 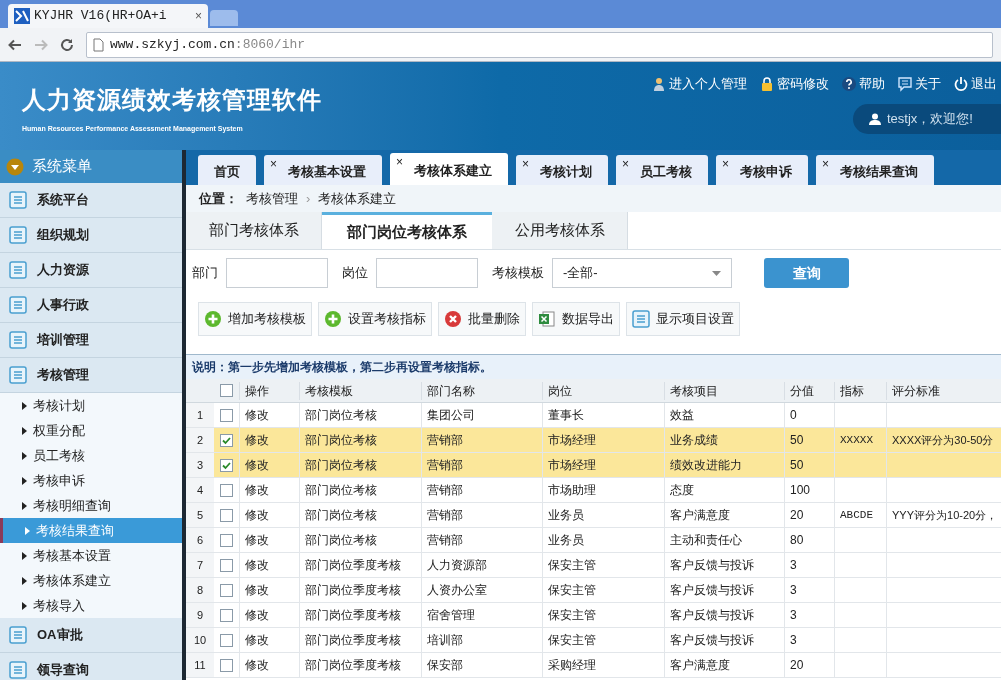 I want to click on browser-tab: KYJHR V16(HR+OA+i ×, so click(x=108, y=16).